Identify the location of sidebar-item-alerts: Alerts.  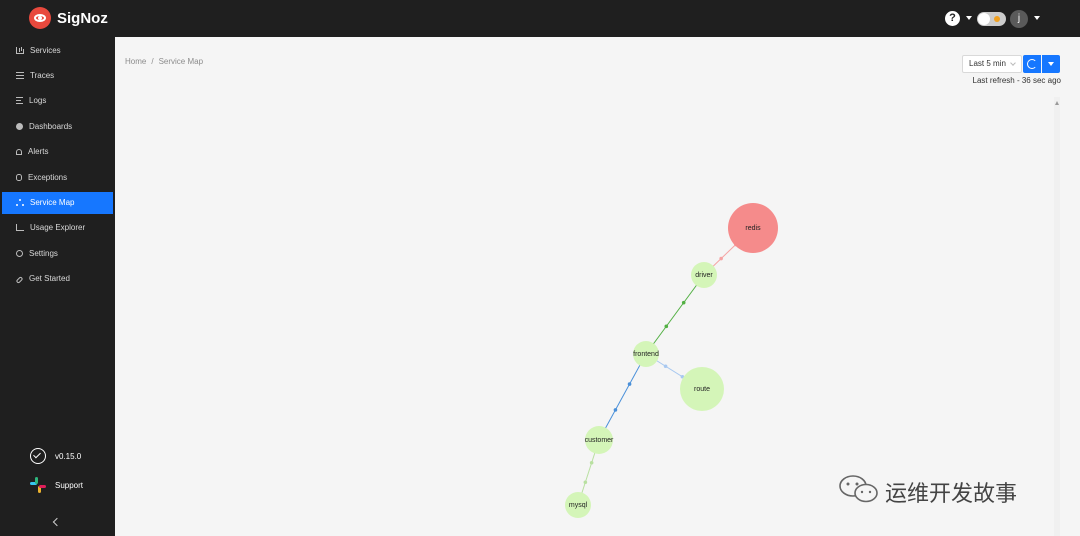
(57, 152).